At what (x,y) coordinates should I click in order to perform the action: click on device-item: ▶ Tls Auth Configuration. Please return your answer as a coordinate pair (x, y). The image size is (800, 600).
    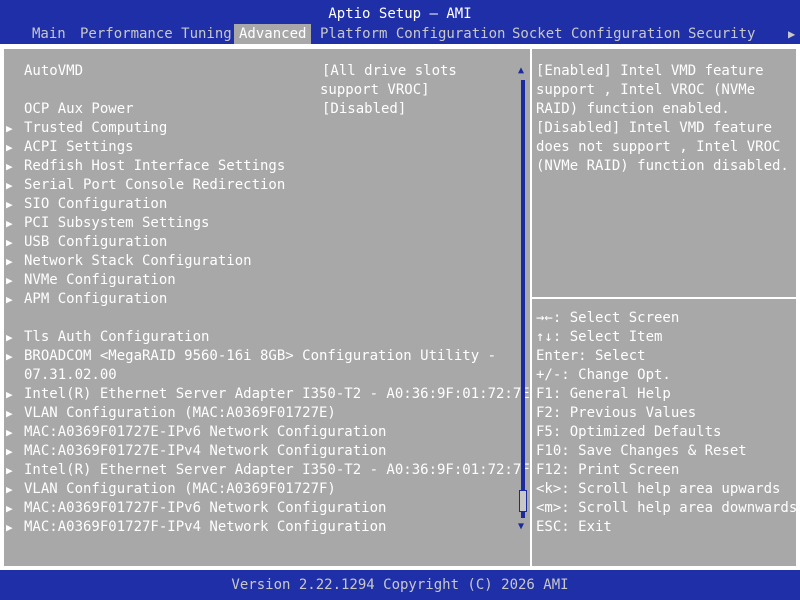
    Looking at the image, I should click on (108, 337).